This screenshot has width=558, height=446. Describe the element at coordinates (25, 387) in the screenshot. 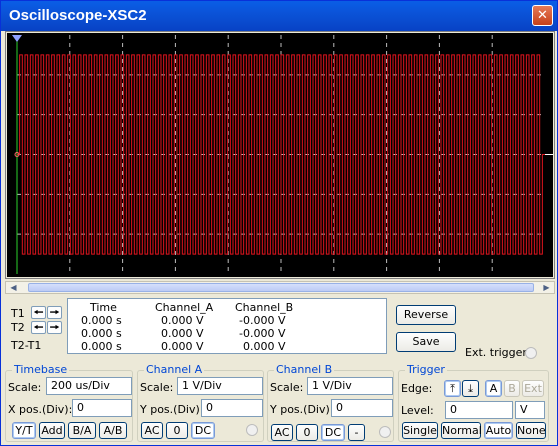

I see `timebase-scale-label: Scale:` at that location.